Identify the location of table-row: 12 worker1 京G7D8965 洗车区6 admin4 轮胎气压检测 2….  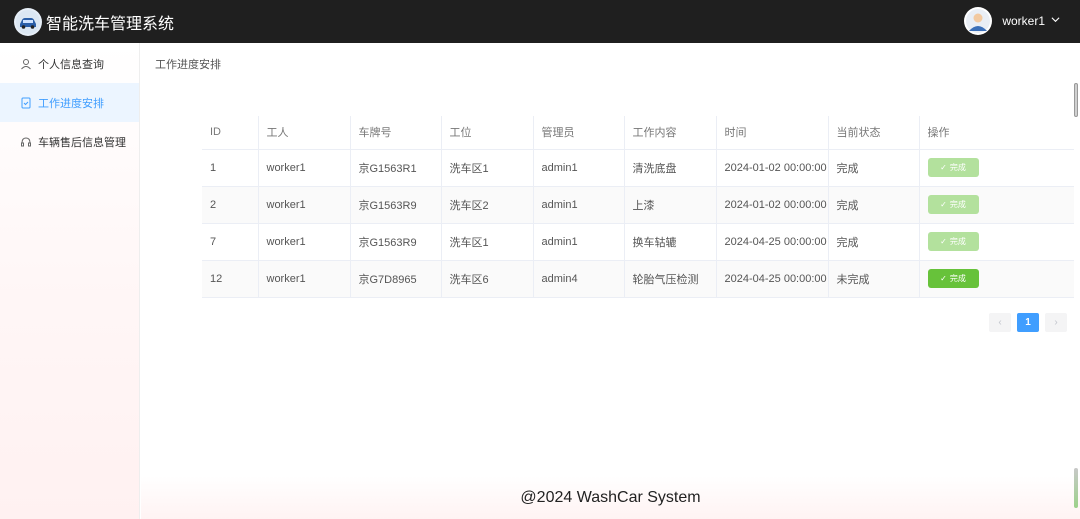
(638, 279).